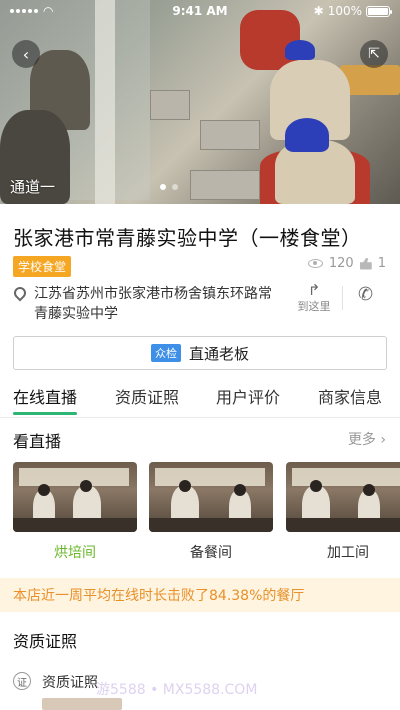  I want to click on qualification-label: 资质证照, so click(70, 683).